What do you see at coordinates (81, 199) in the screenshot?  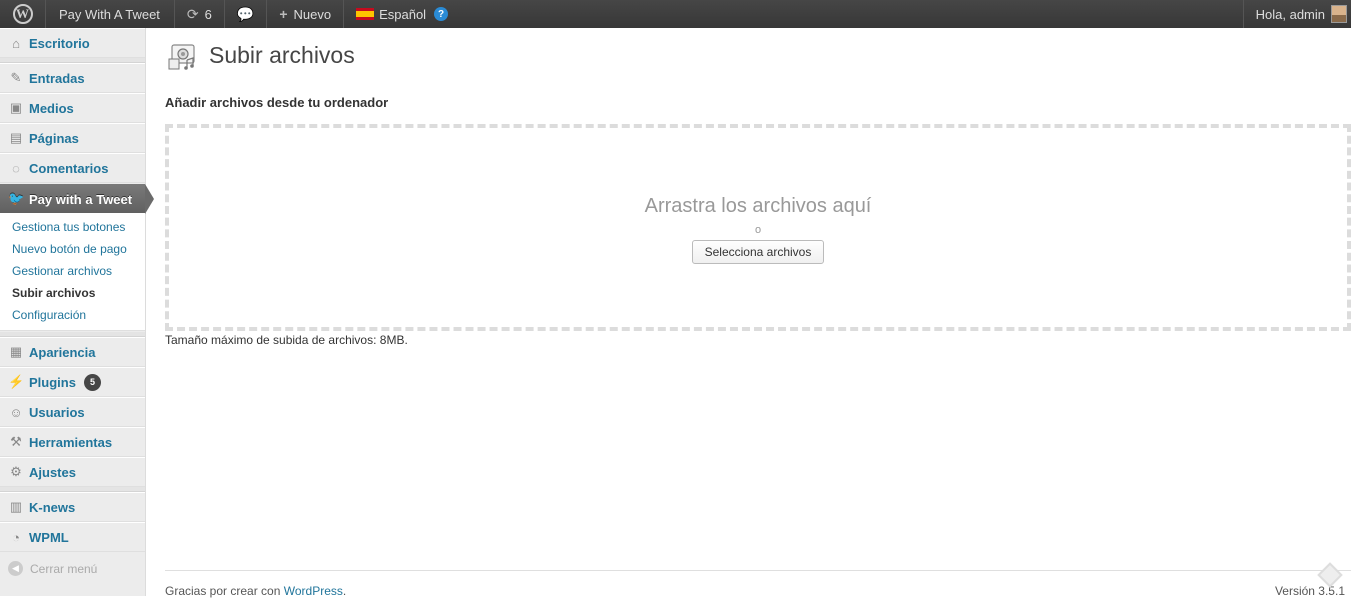 I see `sidebar-item-label: Pay with a Tweet` at bounding box center [81, 199].